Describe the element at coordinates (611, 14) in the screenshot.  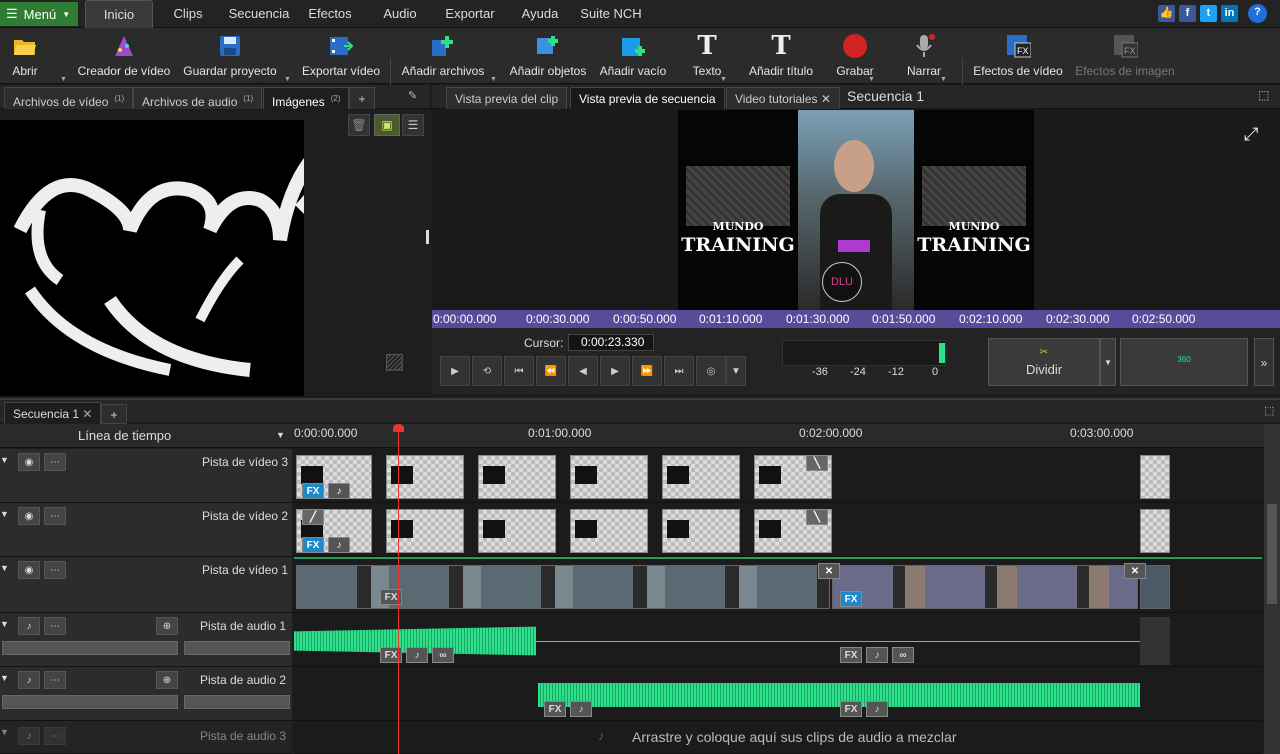
I see `tab-suite-nch: Suite NCH` at that location.